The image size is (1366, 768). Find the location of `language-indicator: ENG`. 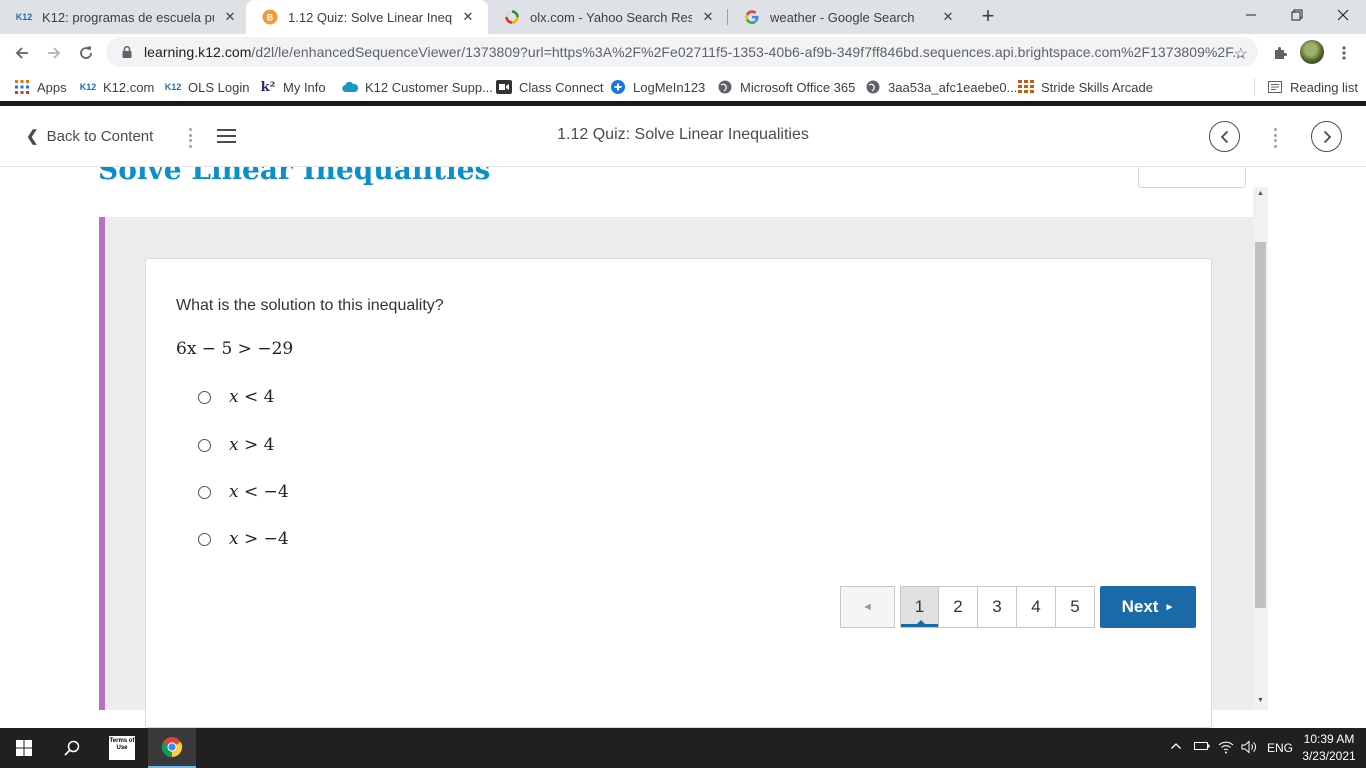

language-indicator: ENG is located at coordinates (1280, 748).